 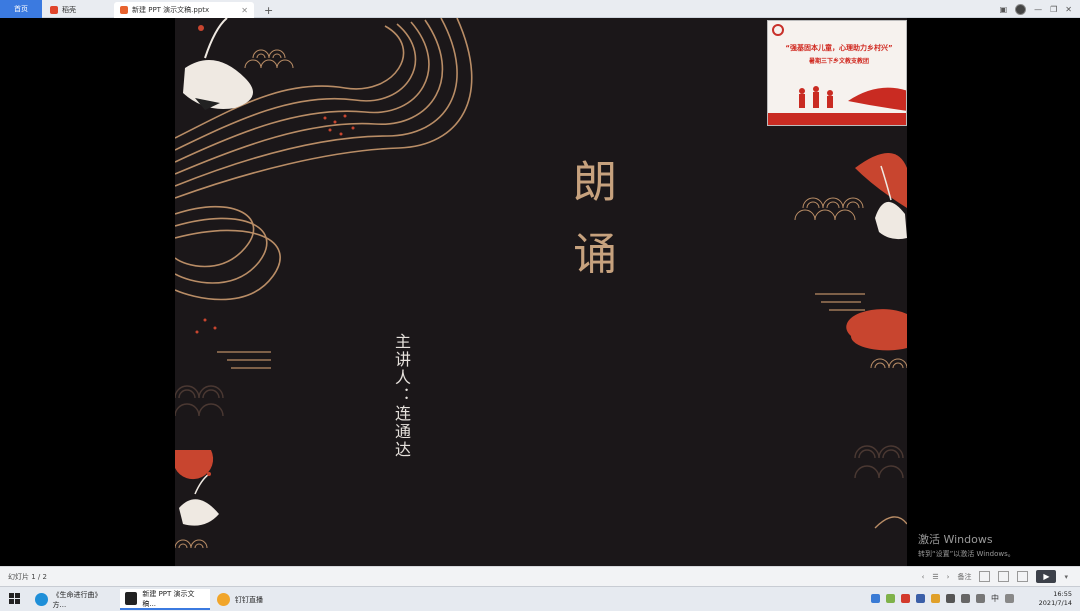 What do you see at coordinates (995, 598) in the screenshot?
I see `ime-indicator: 中` at bounding box center [995, 598].